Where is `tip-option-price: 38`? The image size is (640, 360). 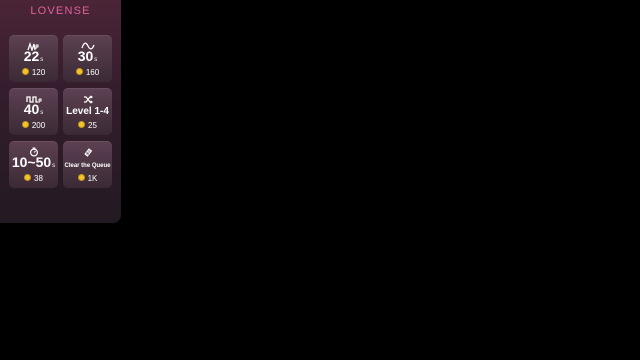
tip-option-price: 38 is located at coordinates (33, 179).